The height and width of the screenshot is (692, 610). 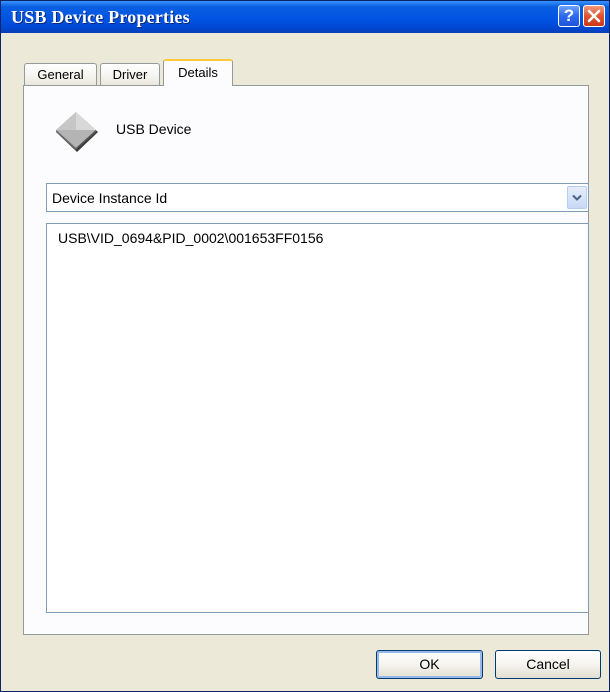 I want to click on property-select: Device Instance Id, so click(x=317, y=197).